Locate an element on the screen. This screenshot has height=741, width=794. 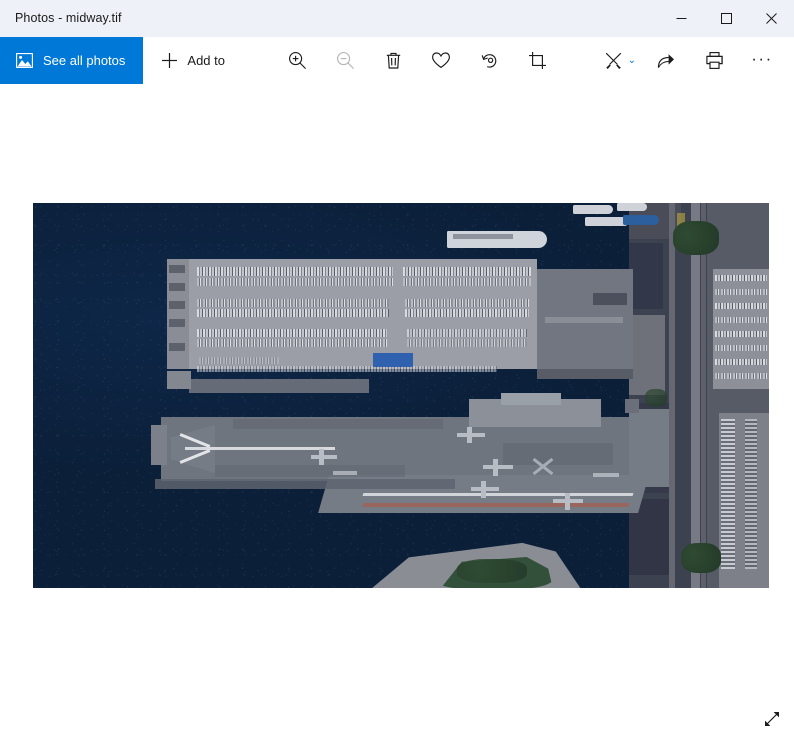
zoom-out-button is located at coordinates (345, 60).